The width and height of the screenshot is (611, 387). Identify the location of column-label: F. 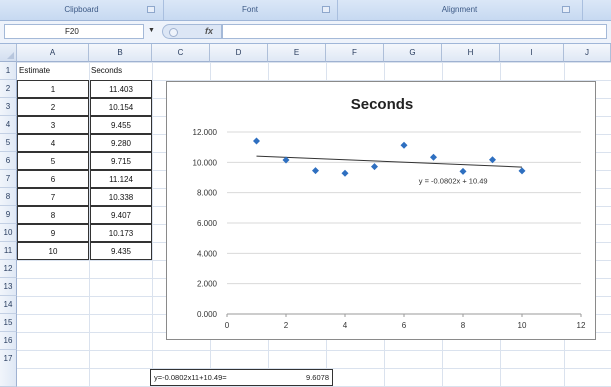
(354, 52).